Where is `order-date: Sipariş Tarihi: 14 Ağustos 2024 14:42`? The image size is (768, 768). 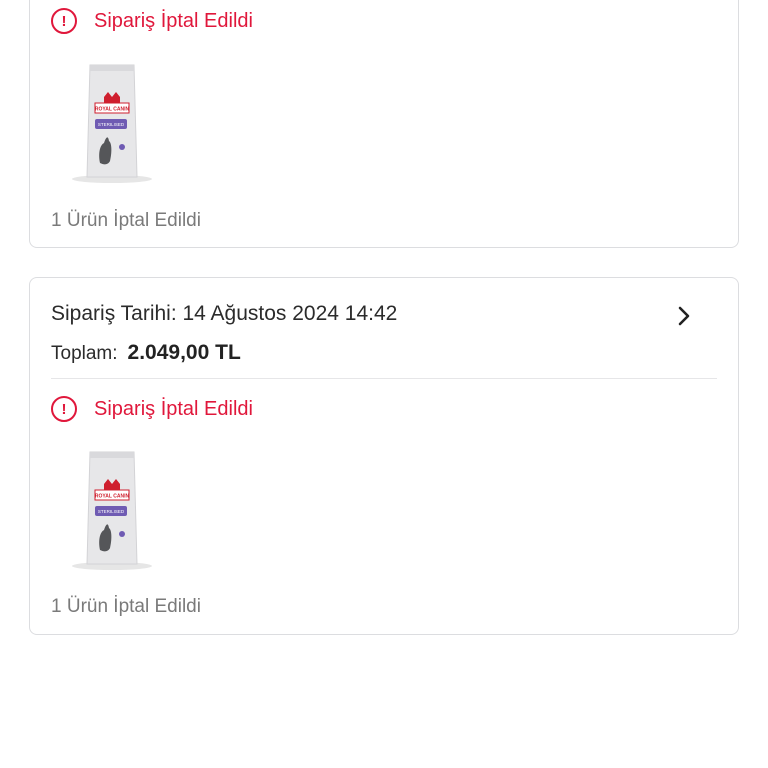 order-date: Sipariş Tarihi: 14 Ağustos 2024 14:42 is located at coordinates (224, 313).